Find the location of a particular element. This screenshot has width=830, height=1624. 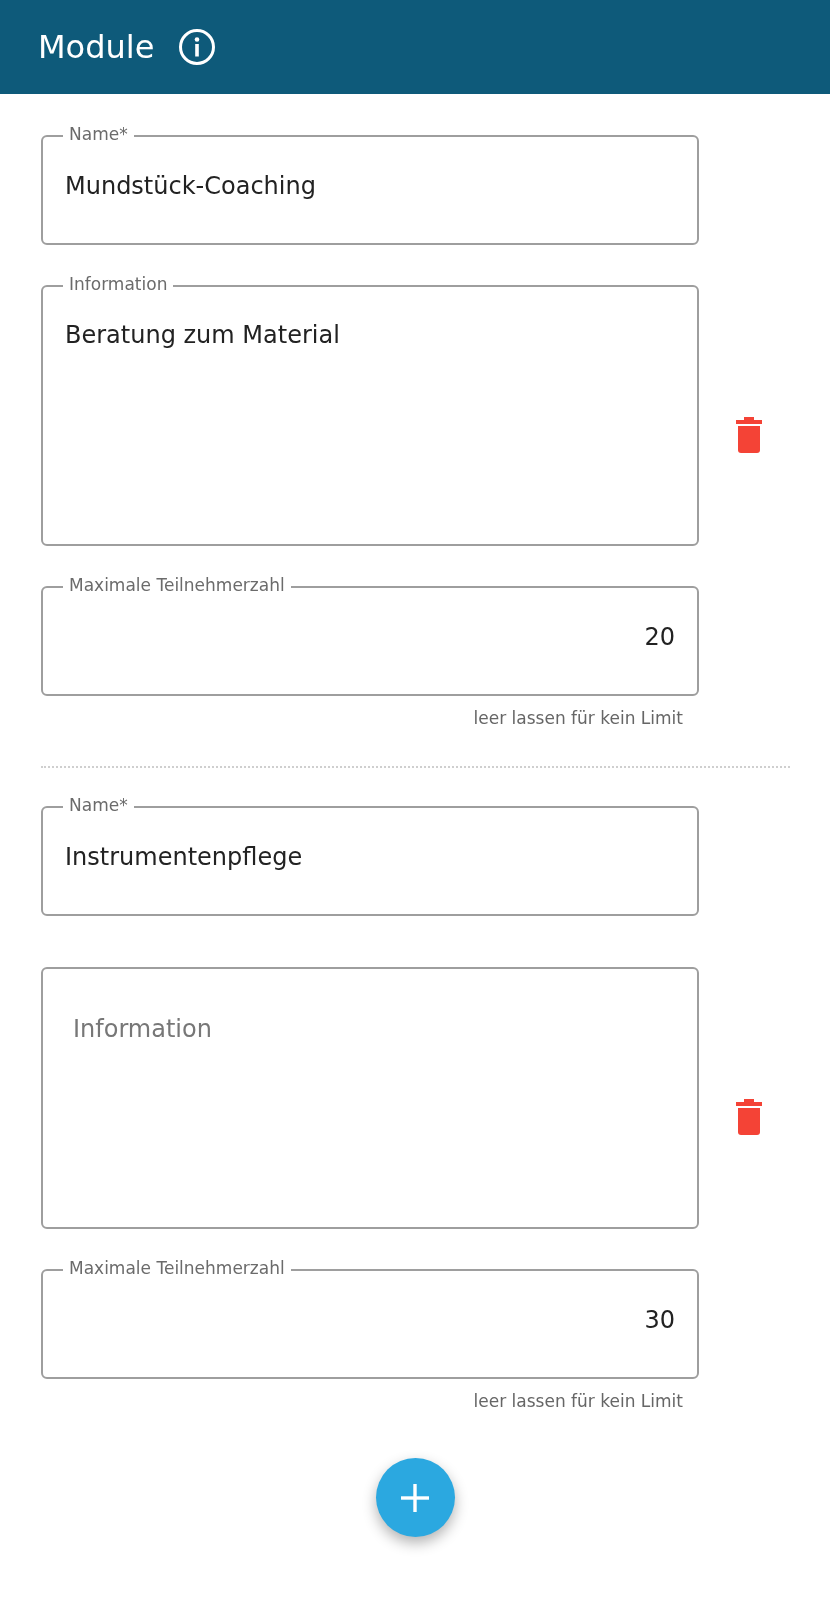

add-button is located at coordinates (415, 1497).